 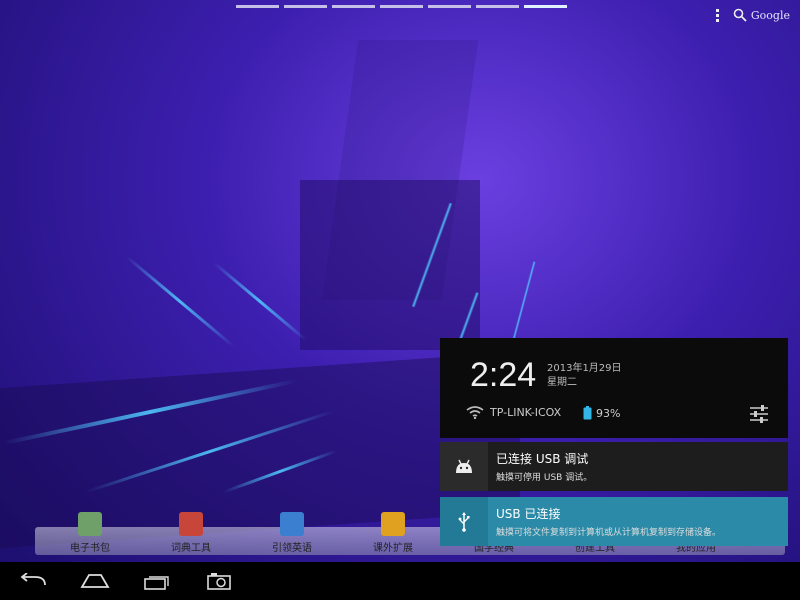 I want to click on back-icon, so click(x=33, y=579).